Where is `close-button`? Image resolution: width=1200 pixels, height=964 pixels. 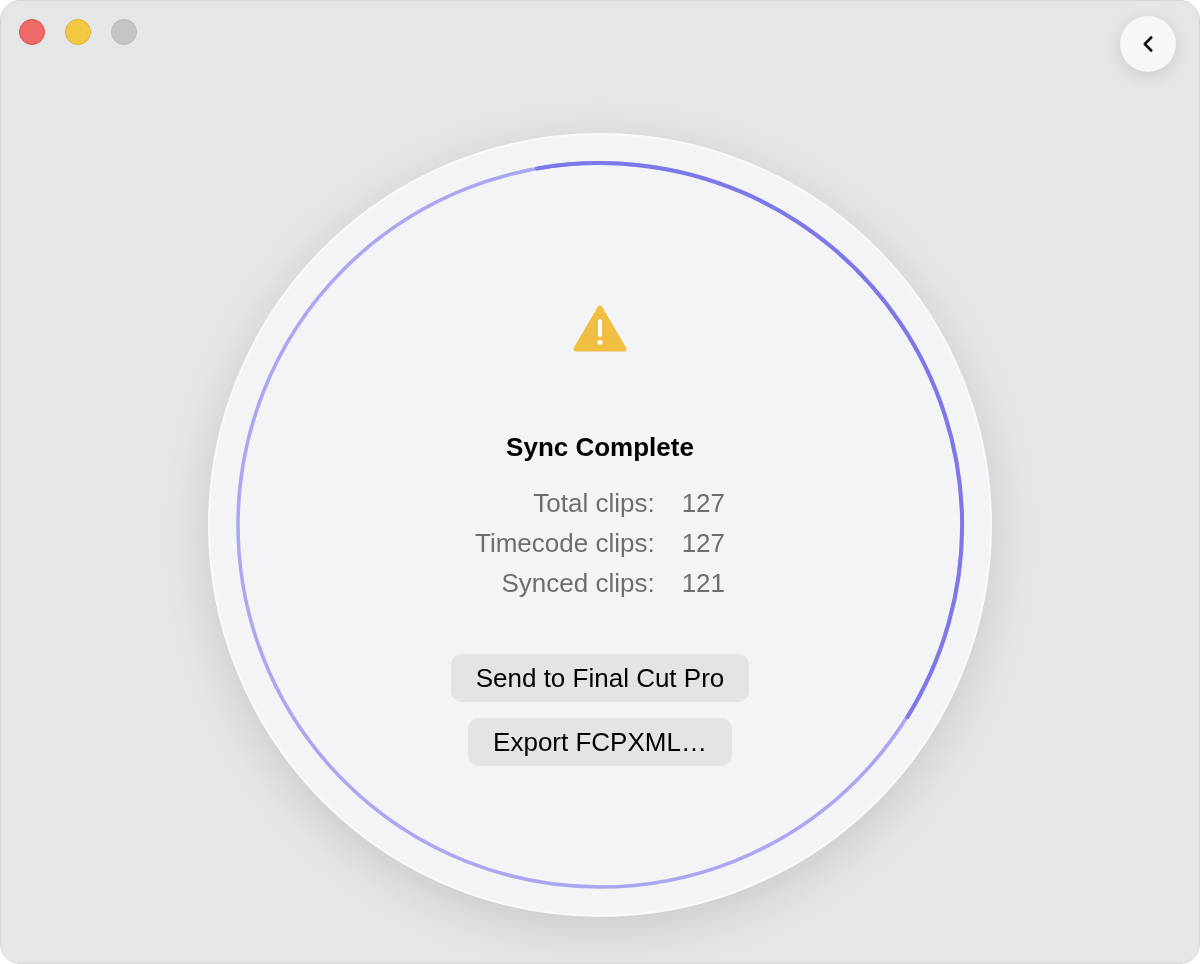
close-button is located at coordinates (32, 32).